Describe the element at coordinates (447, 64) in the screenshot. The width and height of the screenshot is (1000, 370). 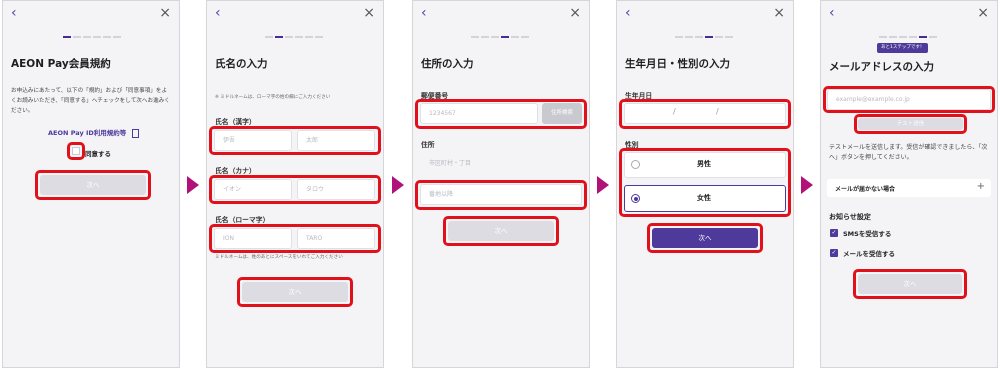
I see `page-title: 住所の入力` at that location.